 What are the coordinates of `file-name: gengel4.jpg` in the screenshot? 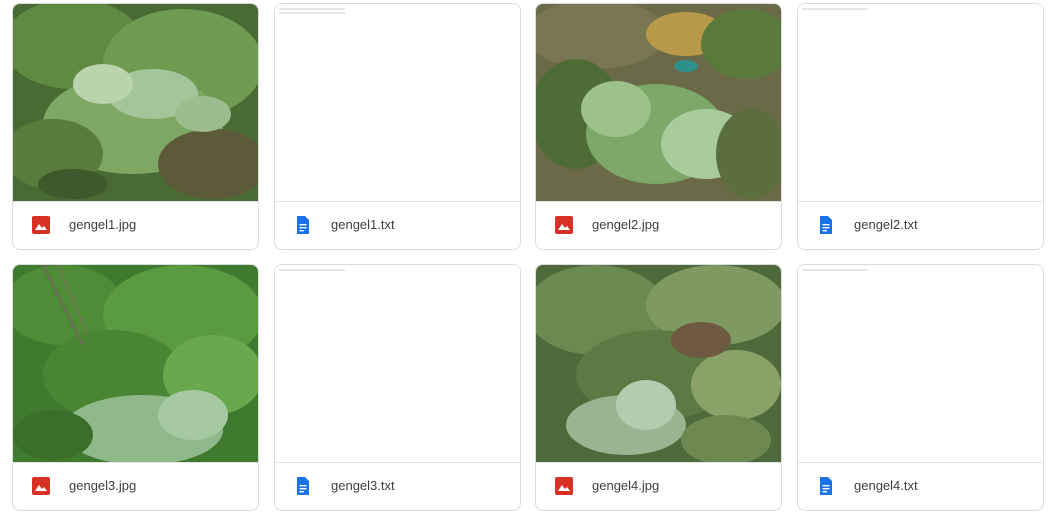 It's located at (626, 485).